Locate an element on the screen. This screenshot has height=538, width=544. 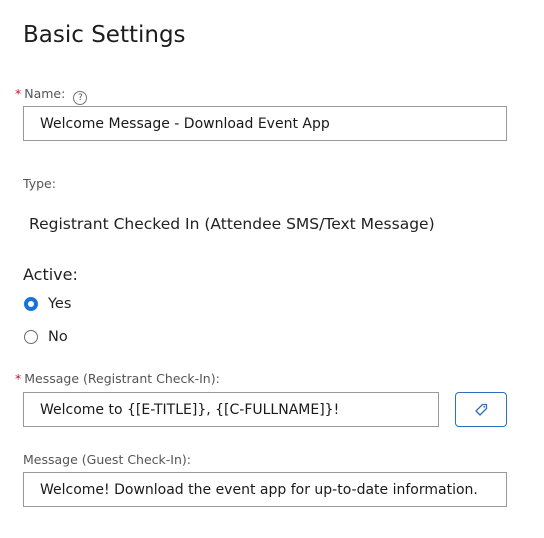
guest-message-input is located at coordinates (265, 489).